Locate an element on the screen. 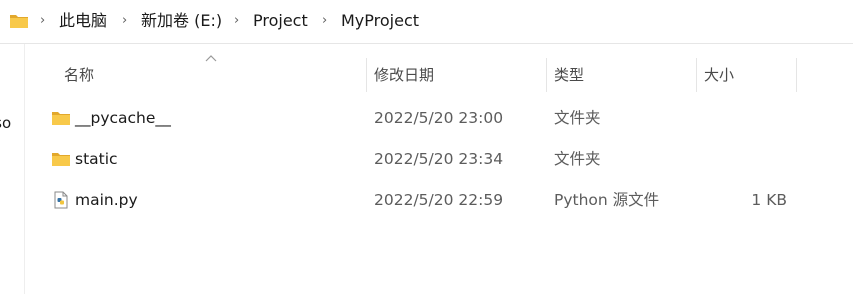 The height and width of the screenshot is (294, 853). file-row: static 2022/5/20 23:34 文件夹 is located at coordinates (420, 159).